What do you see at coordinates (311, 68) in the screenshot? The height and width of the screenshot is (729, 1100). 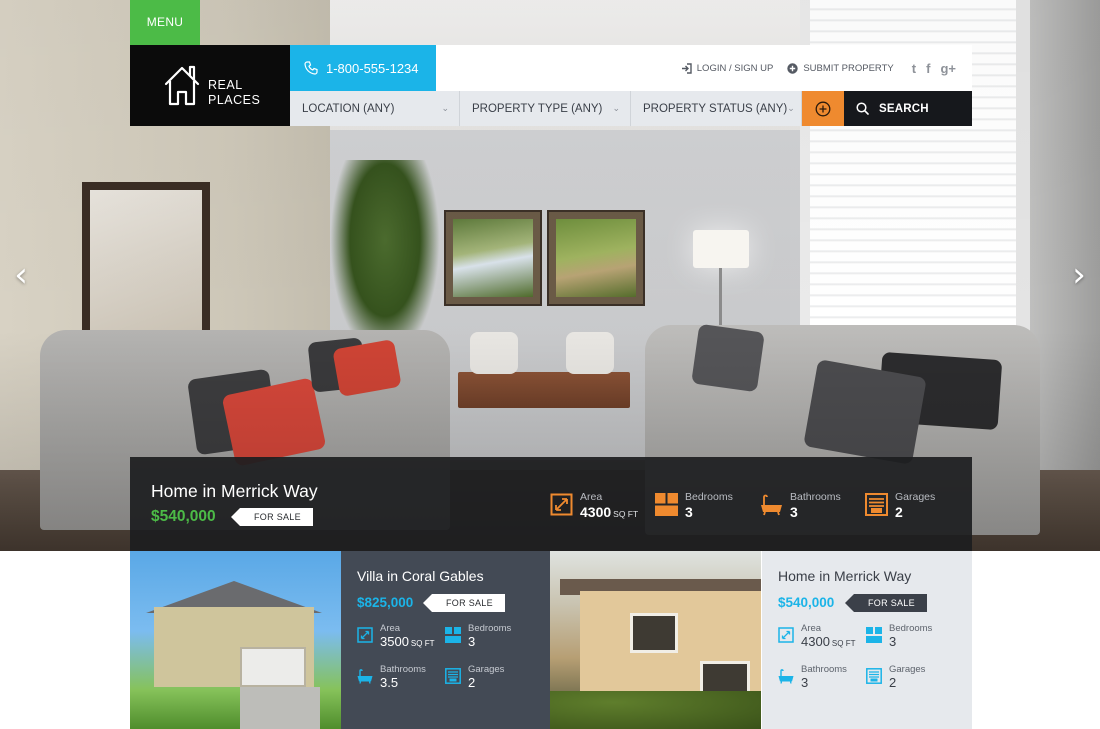 I see `phone-icon` at bounding box center [311, 68].